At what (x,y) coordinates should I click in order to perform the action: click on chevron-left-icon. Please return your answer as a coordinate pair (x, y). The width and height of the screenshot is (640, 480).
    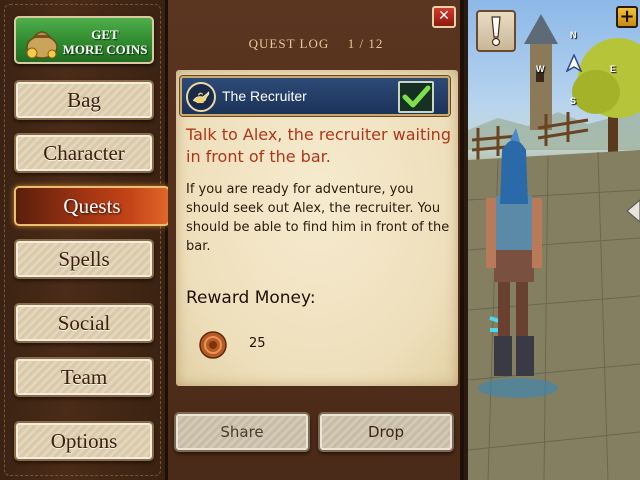
    Looking at the image, I should click on (632, 211).